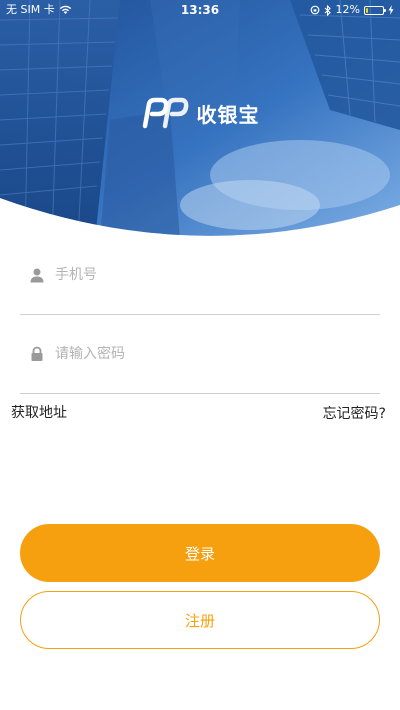 This screenshot has height=710, width=400. I want to click on orientation-lock-icon, so click(314, 10).